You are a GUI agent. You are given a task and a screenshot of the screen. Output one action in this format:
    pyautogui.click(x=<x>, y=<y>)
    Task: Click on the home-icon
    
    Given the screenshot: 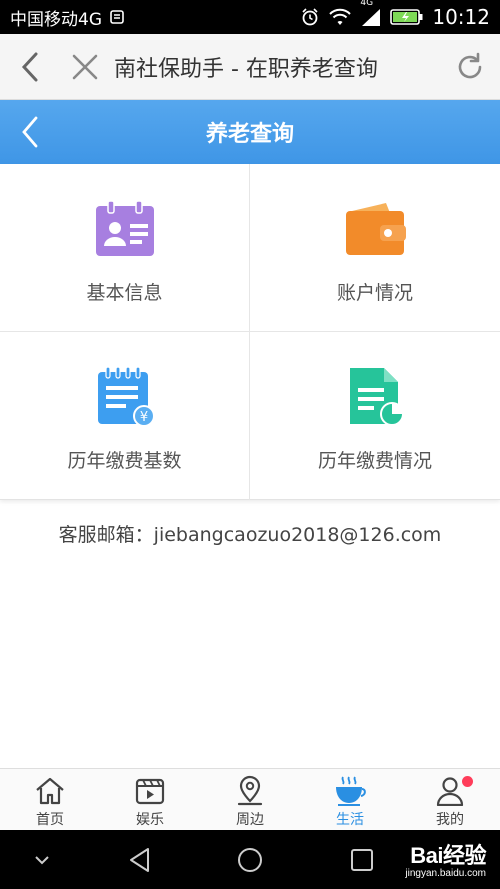 What is the action you would take?
    pyautogui.click(x=50, y=791)
    